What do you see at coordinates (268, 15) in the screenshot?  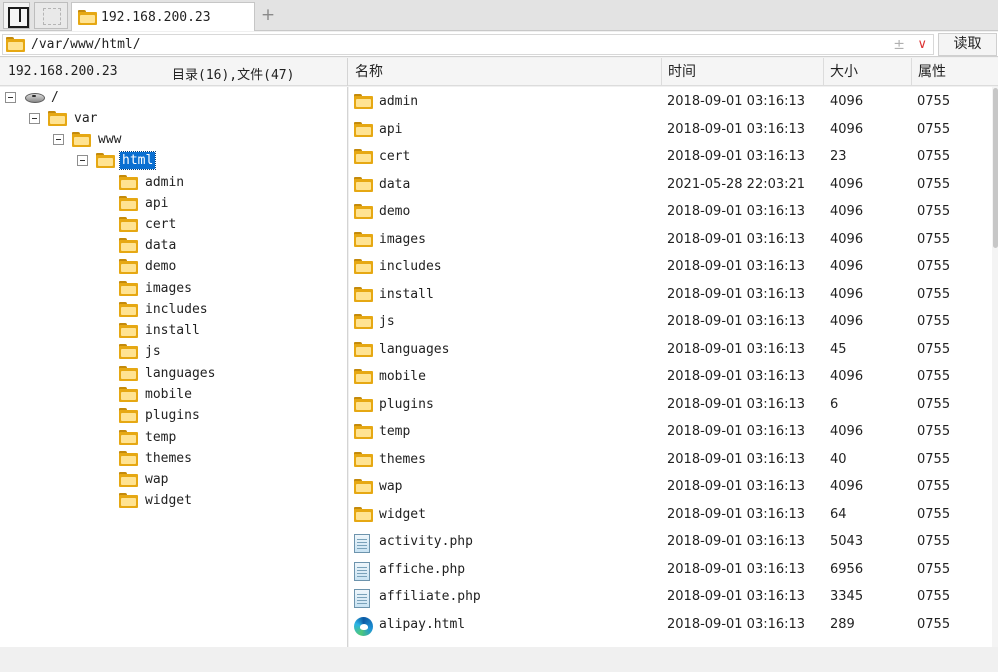 I see `add-tab-button: +` at bounding box center [268, 15].